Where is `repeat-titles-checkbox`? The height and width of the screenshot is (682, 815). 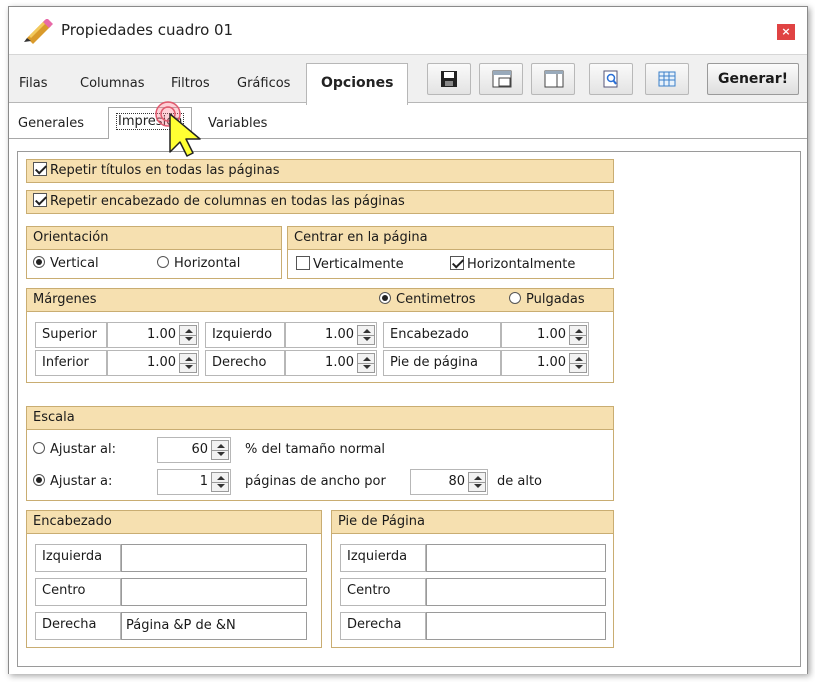 repeat-titles-checkbox is located at coordinates (40, 169).